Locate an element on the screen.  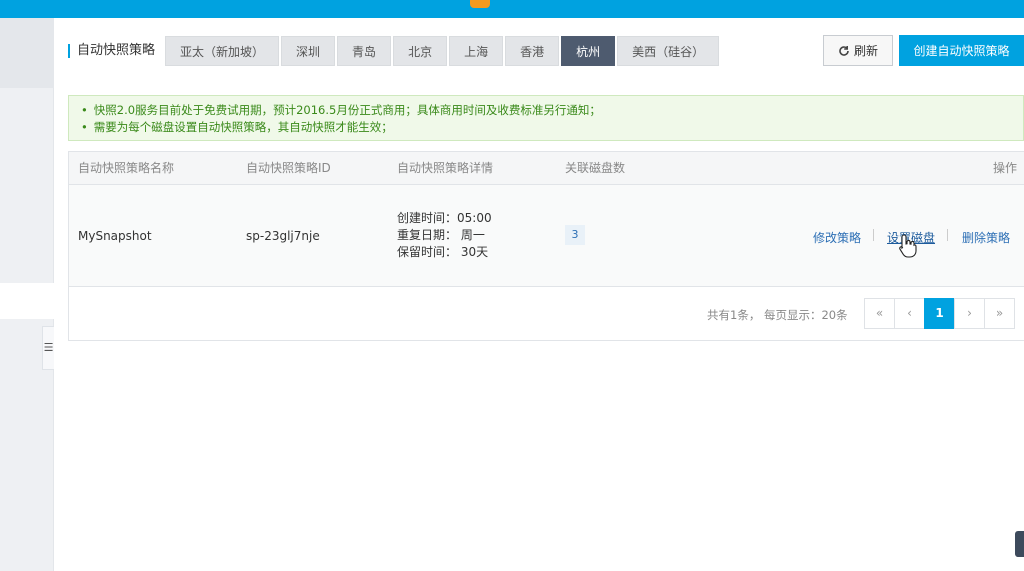
detail-repeat-day: 重复日期： 周一 is located at coordinates (441, 235).